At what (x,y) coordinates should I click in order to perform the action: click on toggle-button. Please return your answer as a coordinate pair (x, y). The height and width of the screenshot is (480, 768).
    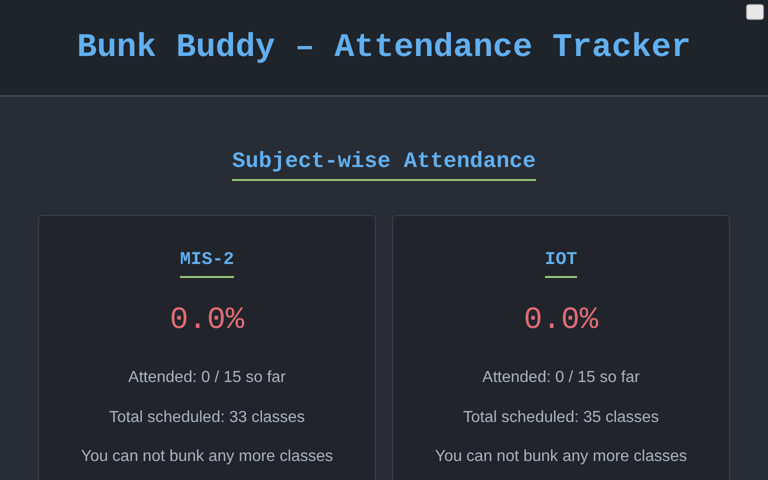
    Looking at the image, I should click on (755, 12).